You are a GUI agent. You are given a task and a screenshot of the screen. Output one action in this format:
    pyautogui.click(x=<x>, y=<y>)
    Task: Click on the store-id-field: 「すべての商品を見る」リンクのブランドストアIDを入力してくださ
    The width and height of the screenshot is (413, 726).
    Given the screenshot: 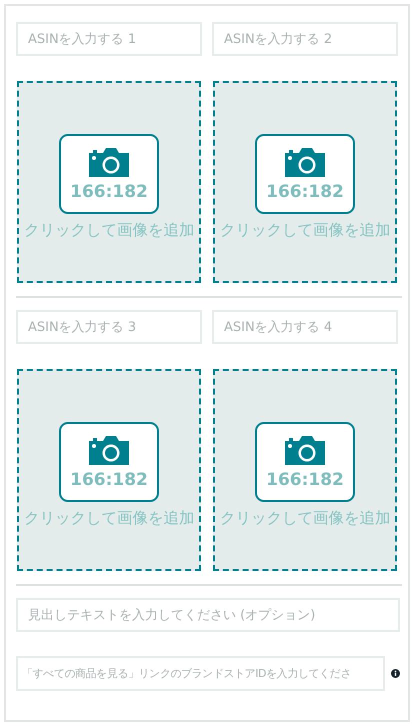 What is the action you would take?
    pyautogui.click(x=200, y=673)
    